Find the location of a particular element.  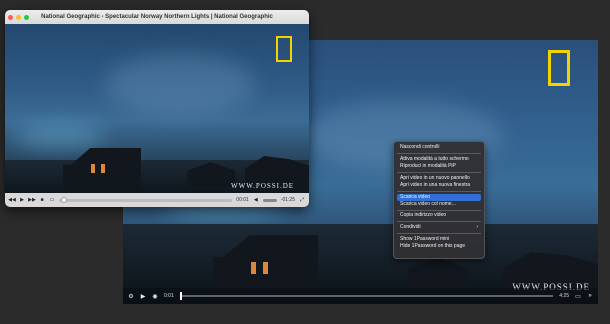

menu-item-label: Riproduci in modalità PiP is located at coordinates (428, 165).